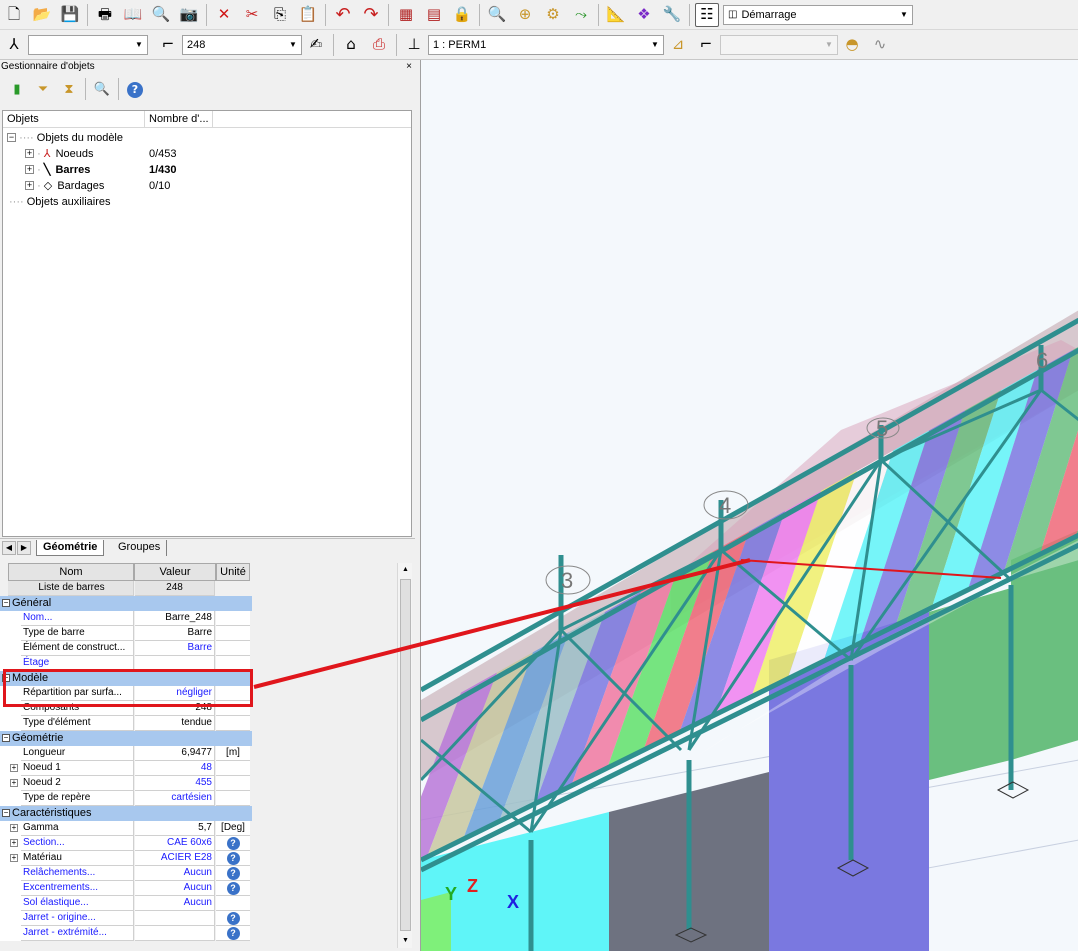 The image size is (1078, 951). What do you see at coordinates (497, 15) in the screenshot?
I see `zoom-icon: 🔍` at bounding box center [497, 15].